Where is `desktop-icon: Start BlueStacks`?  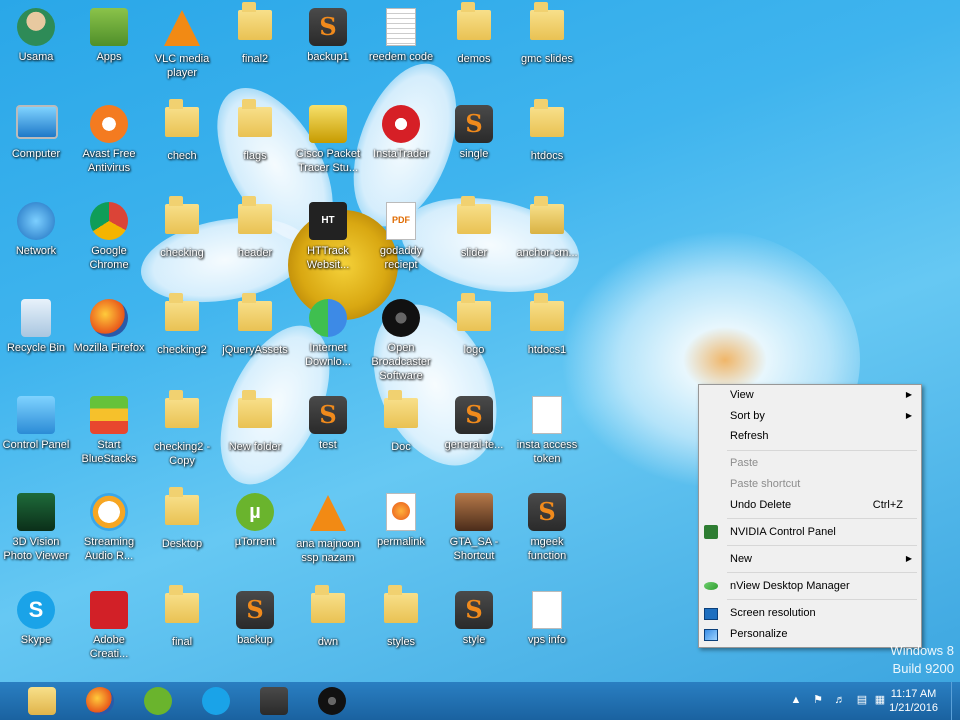
desktop-icon: Start BlueStacks is located at coordinates (109, 437).